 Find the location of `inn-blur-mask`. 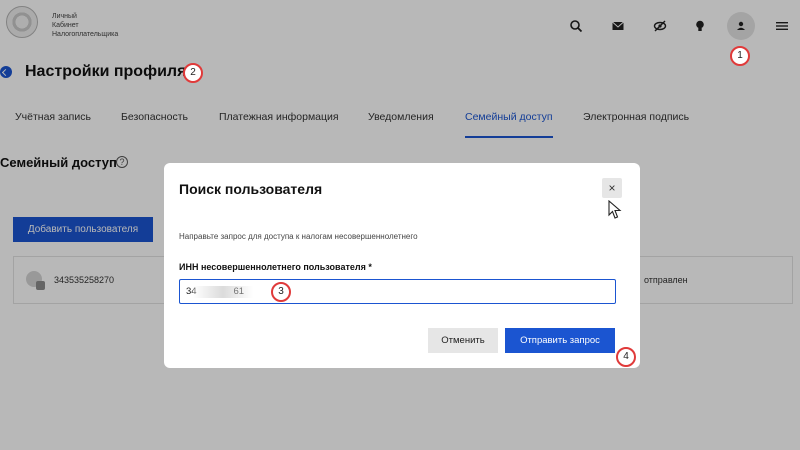

inn-blur-mask is located at coordinates (223, 292).